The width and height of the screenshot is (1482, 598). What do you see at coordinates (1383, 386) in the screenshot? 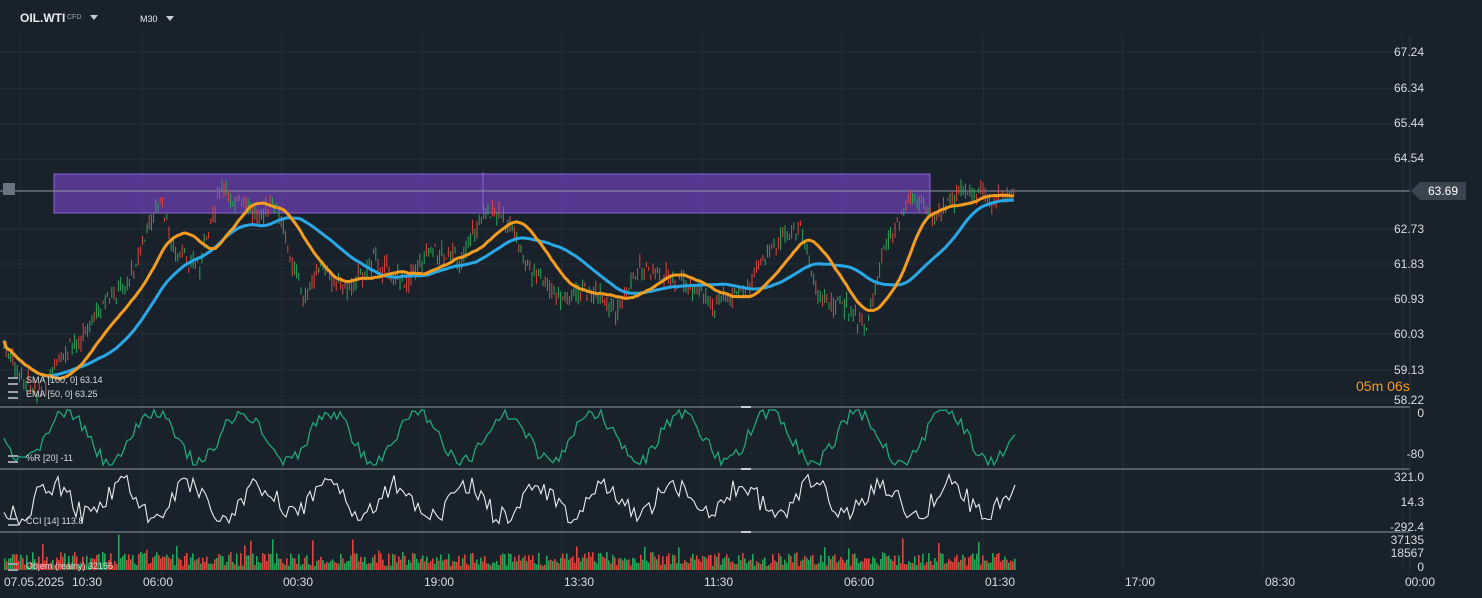
I see `candle-countdown: 05m 06s` at bounding box center [1383, 386].